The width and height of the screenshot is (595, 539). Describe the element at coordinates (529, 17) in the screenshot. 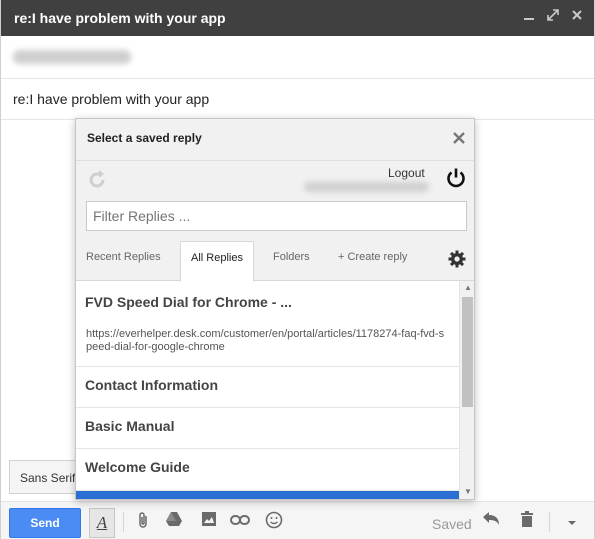

I see `minimize-icon` at that location.